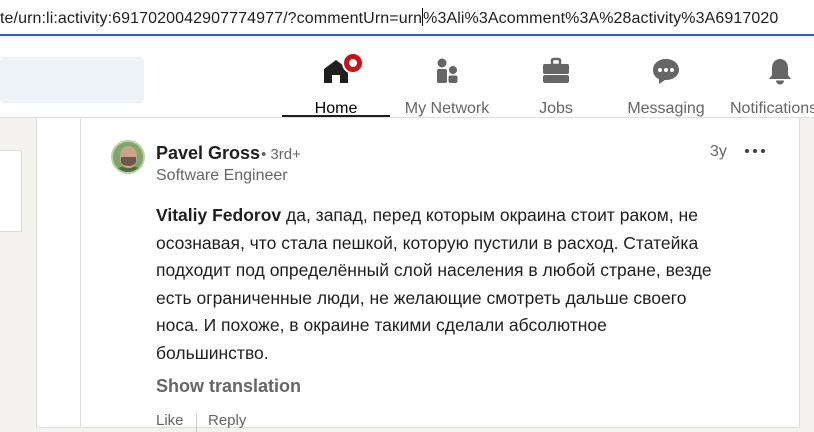  I want to click on url-text-after-caret: %3Ali%3Acomment%3A%28activity%3A6917020, so click(601, 18).